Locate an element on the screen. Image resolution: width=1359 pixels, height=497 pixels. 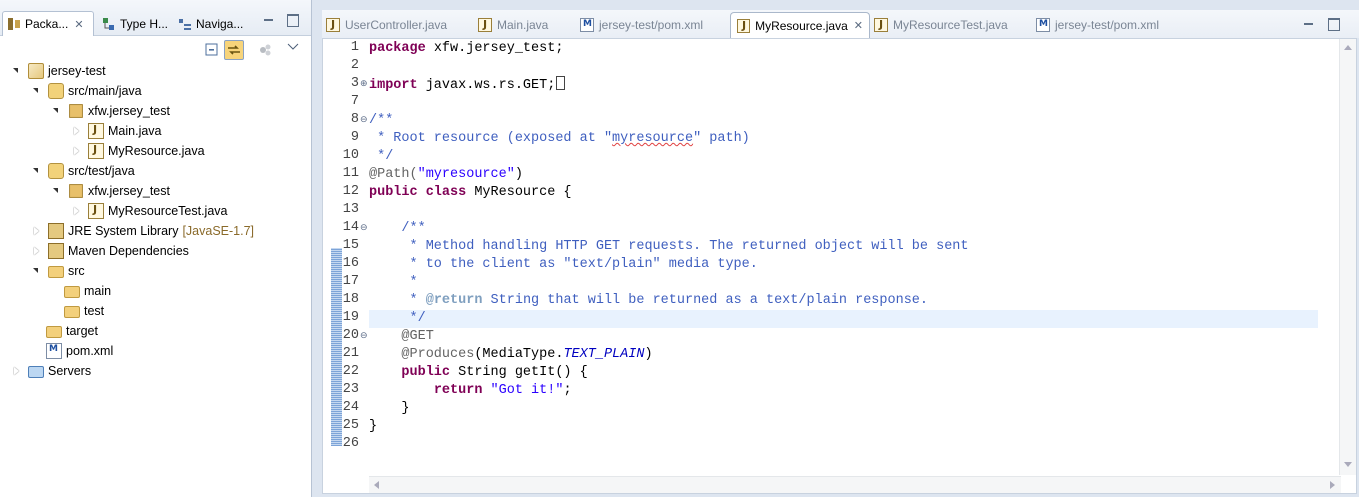
code-line: @Produces(MediaType.TEXT_PLAIN) is located at coordinates (511, 354).